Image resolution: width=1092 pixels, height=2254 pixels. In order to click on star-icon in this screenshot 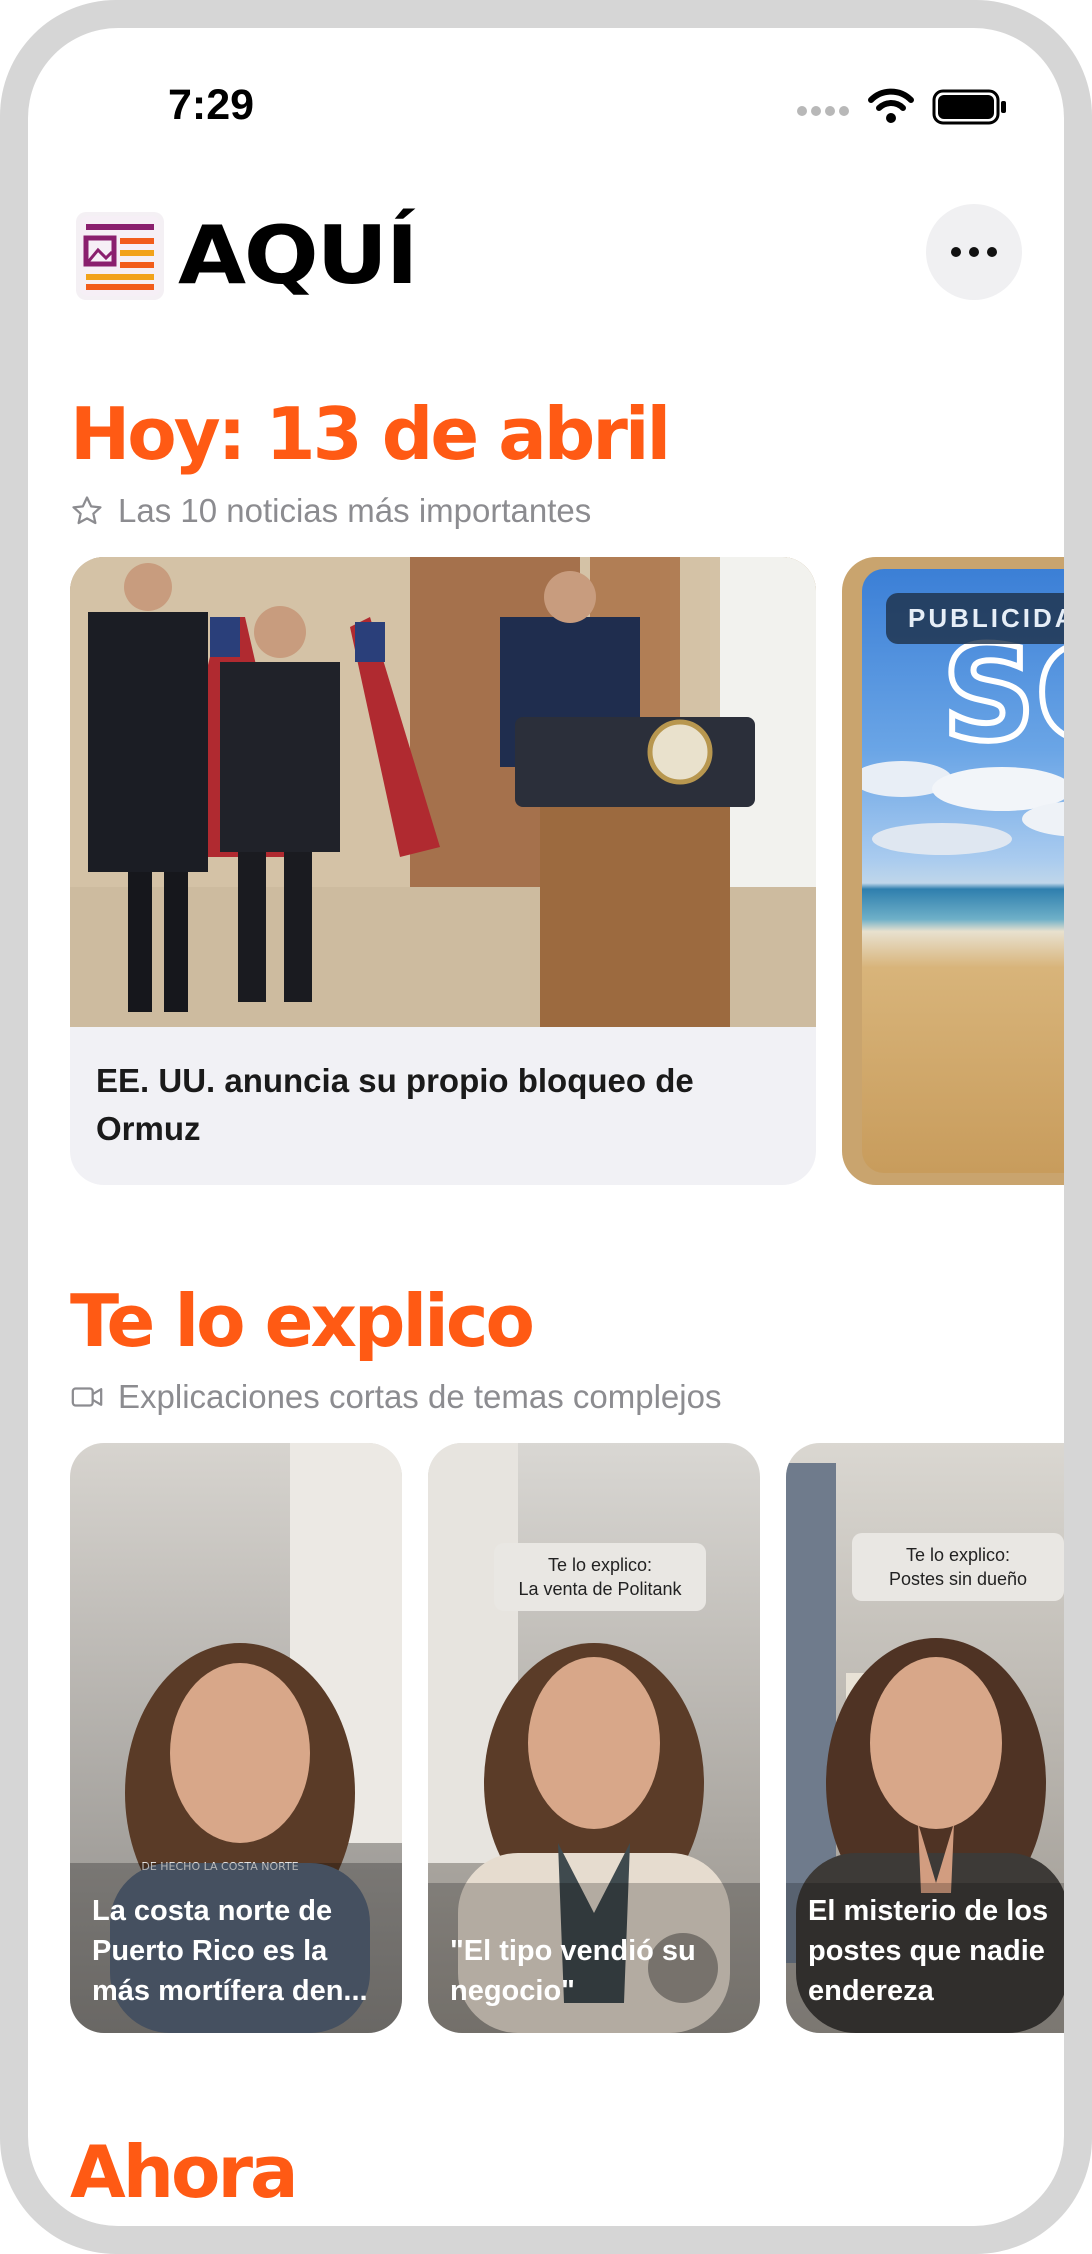, I will do `click(87, 510)`.